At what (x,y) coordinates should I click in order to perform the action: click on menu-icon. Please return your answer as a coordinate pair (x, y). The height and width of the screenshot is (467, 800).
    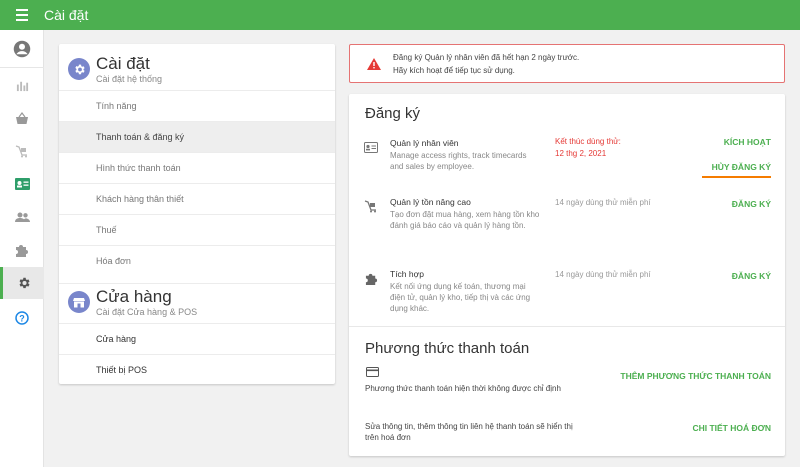
    Looking at the image, I should click on (22, 15).